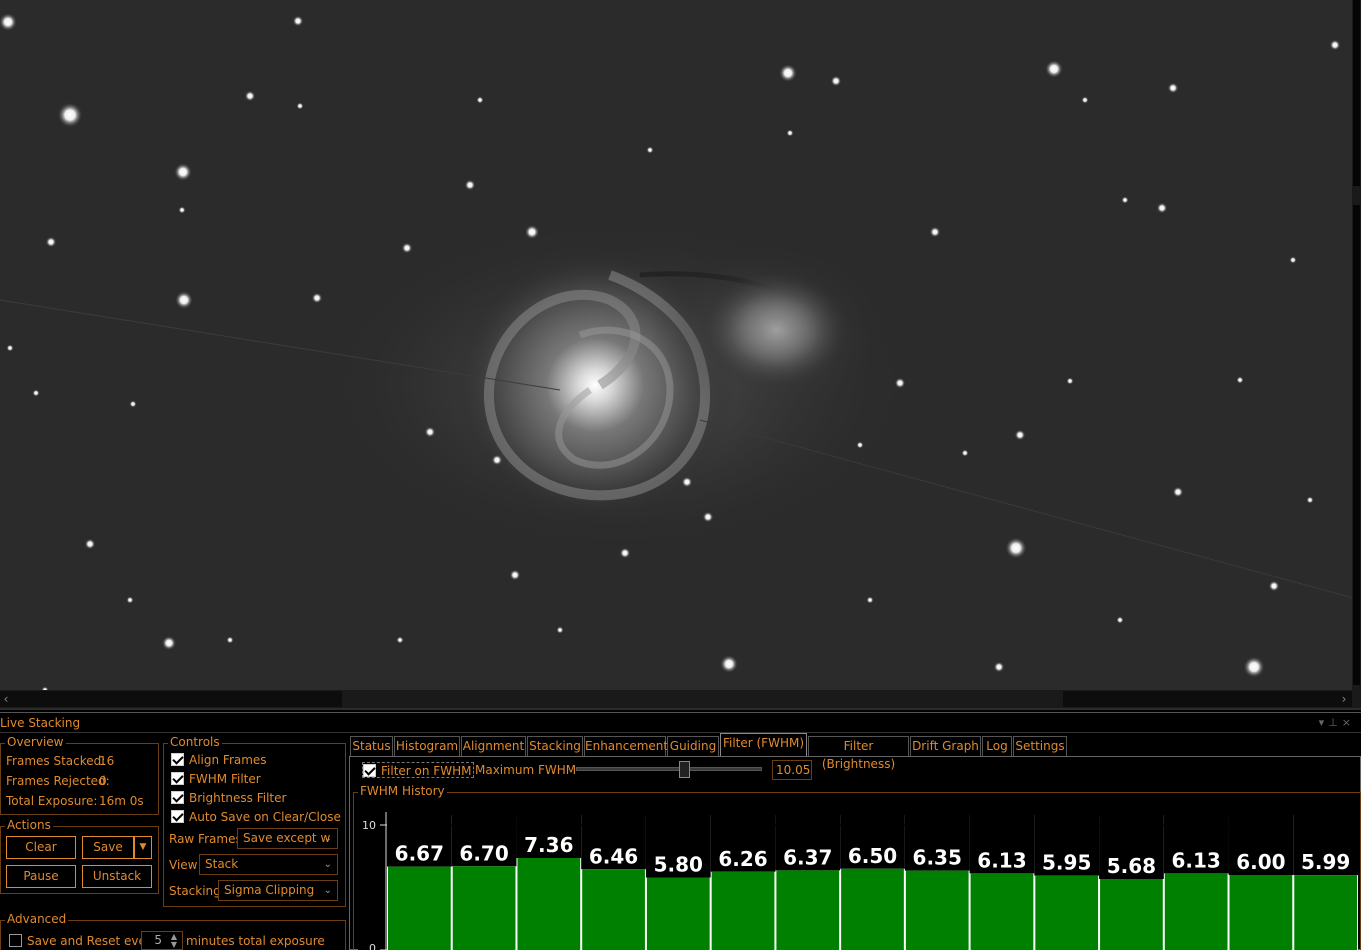 The height and width of the screenshot is (950, 1361). I want to click on brightness-filter-checkbox: Brightness Filter, so click(228, 798).